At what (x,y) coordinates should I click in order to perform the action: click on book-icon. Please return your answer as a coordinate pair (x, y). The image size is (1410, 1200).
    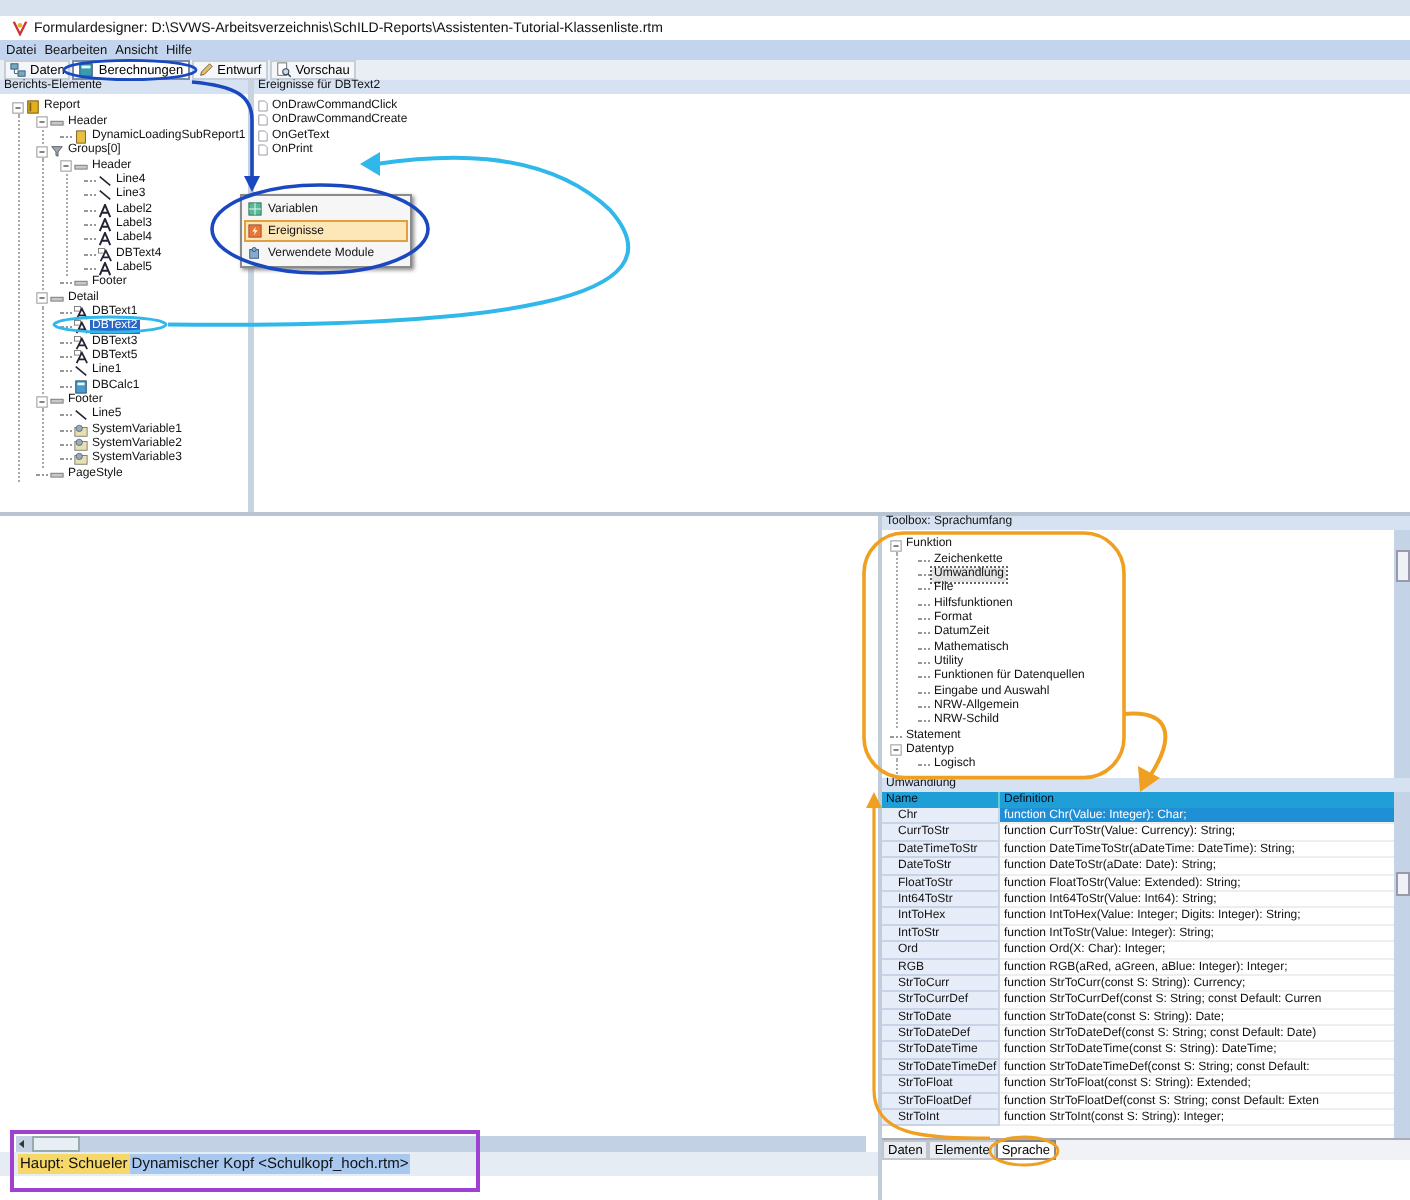
    Looking at the image, I should click on (33, 107).